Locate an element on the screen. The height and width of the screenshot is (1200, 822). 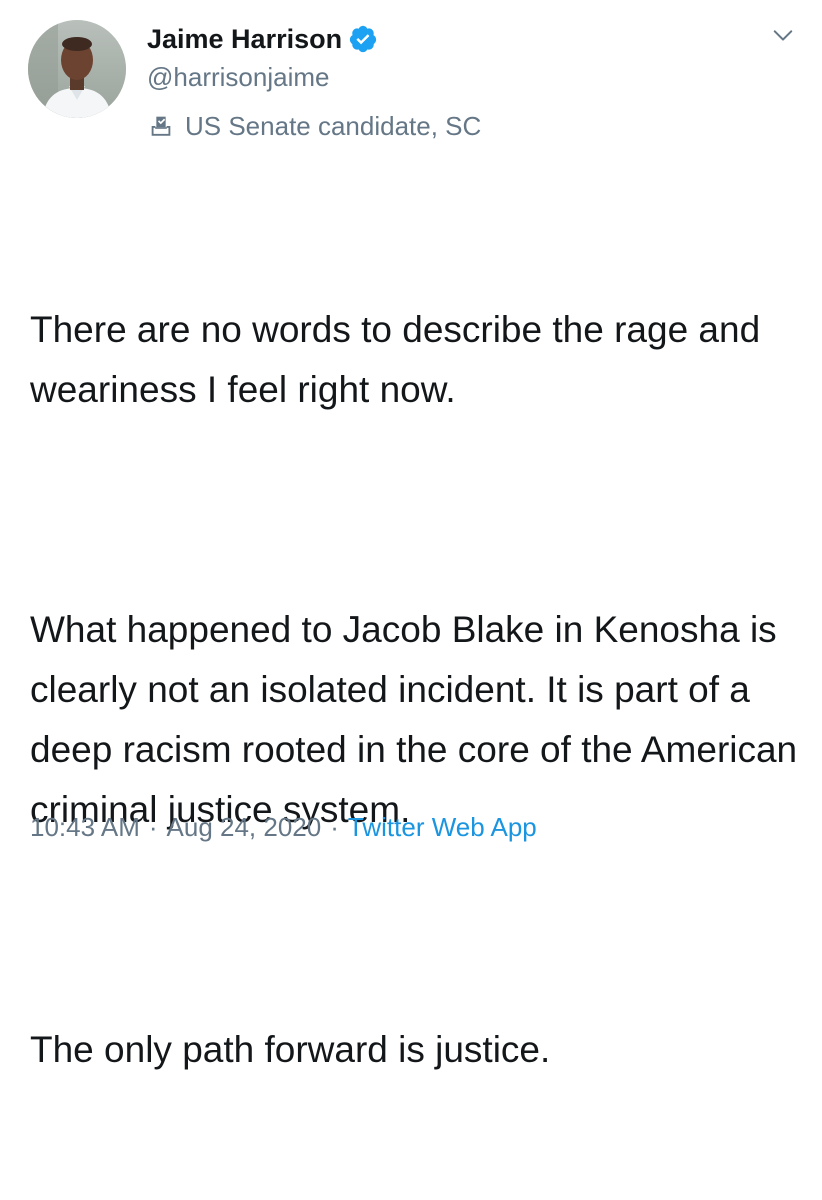
ballot-box-icon is located at coordinates (161, 126).